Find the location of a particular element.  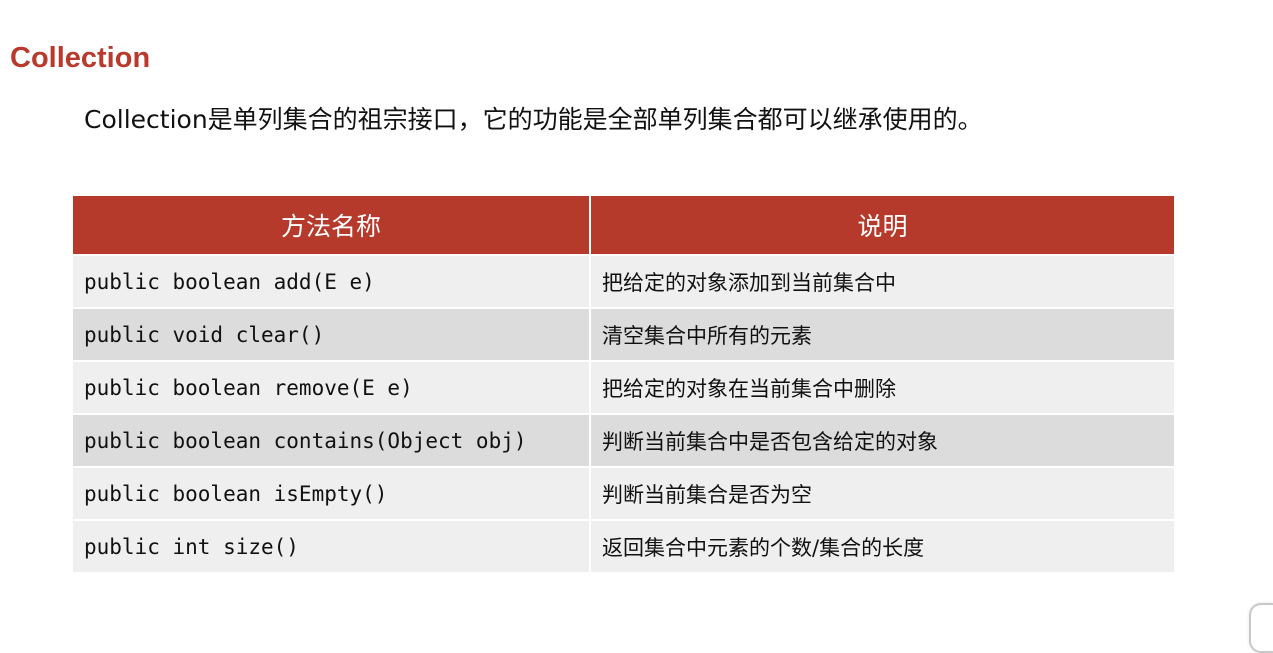

floating-handle is located at coordinates (1256, 624).